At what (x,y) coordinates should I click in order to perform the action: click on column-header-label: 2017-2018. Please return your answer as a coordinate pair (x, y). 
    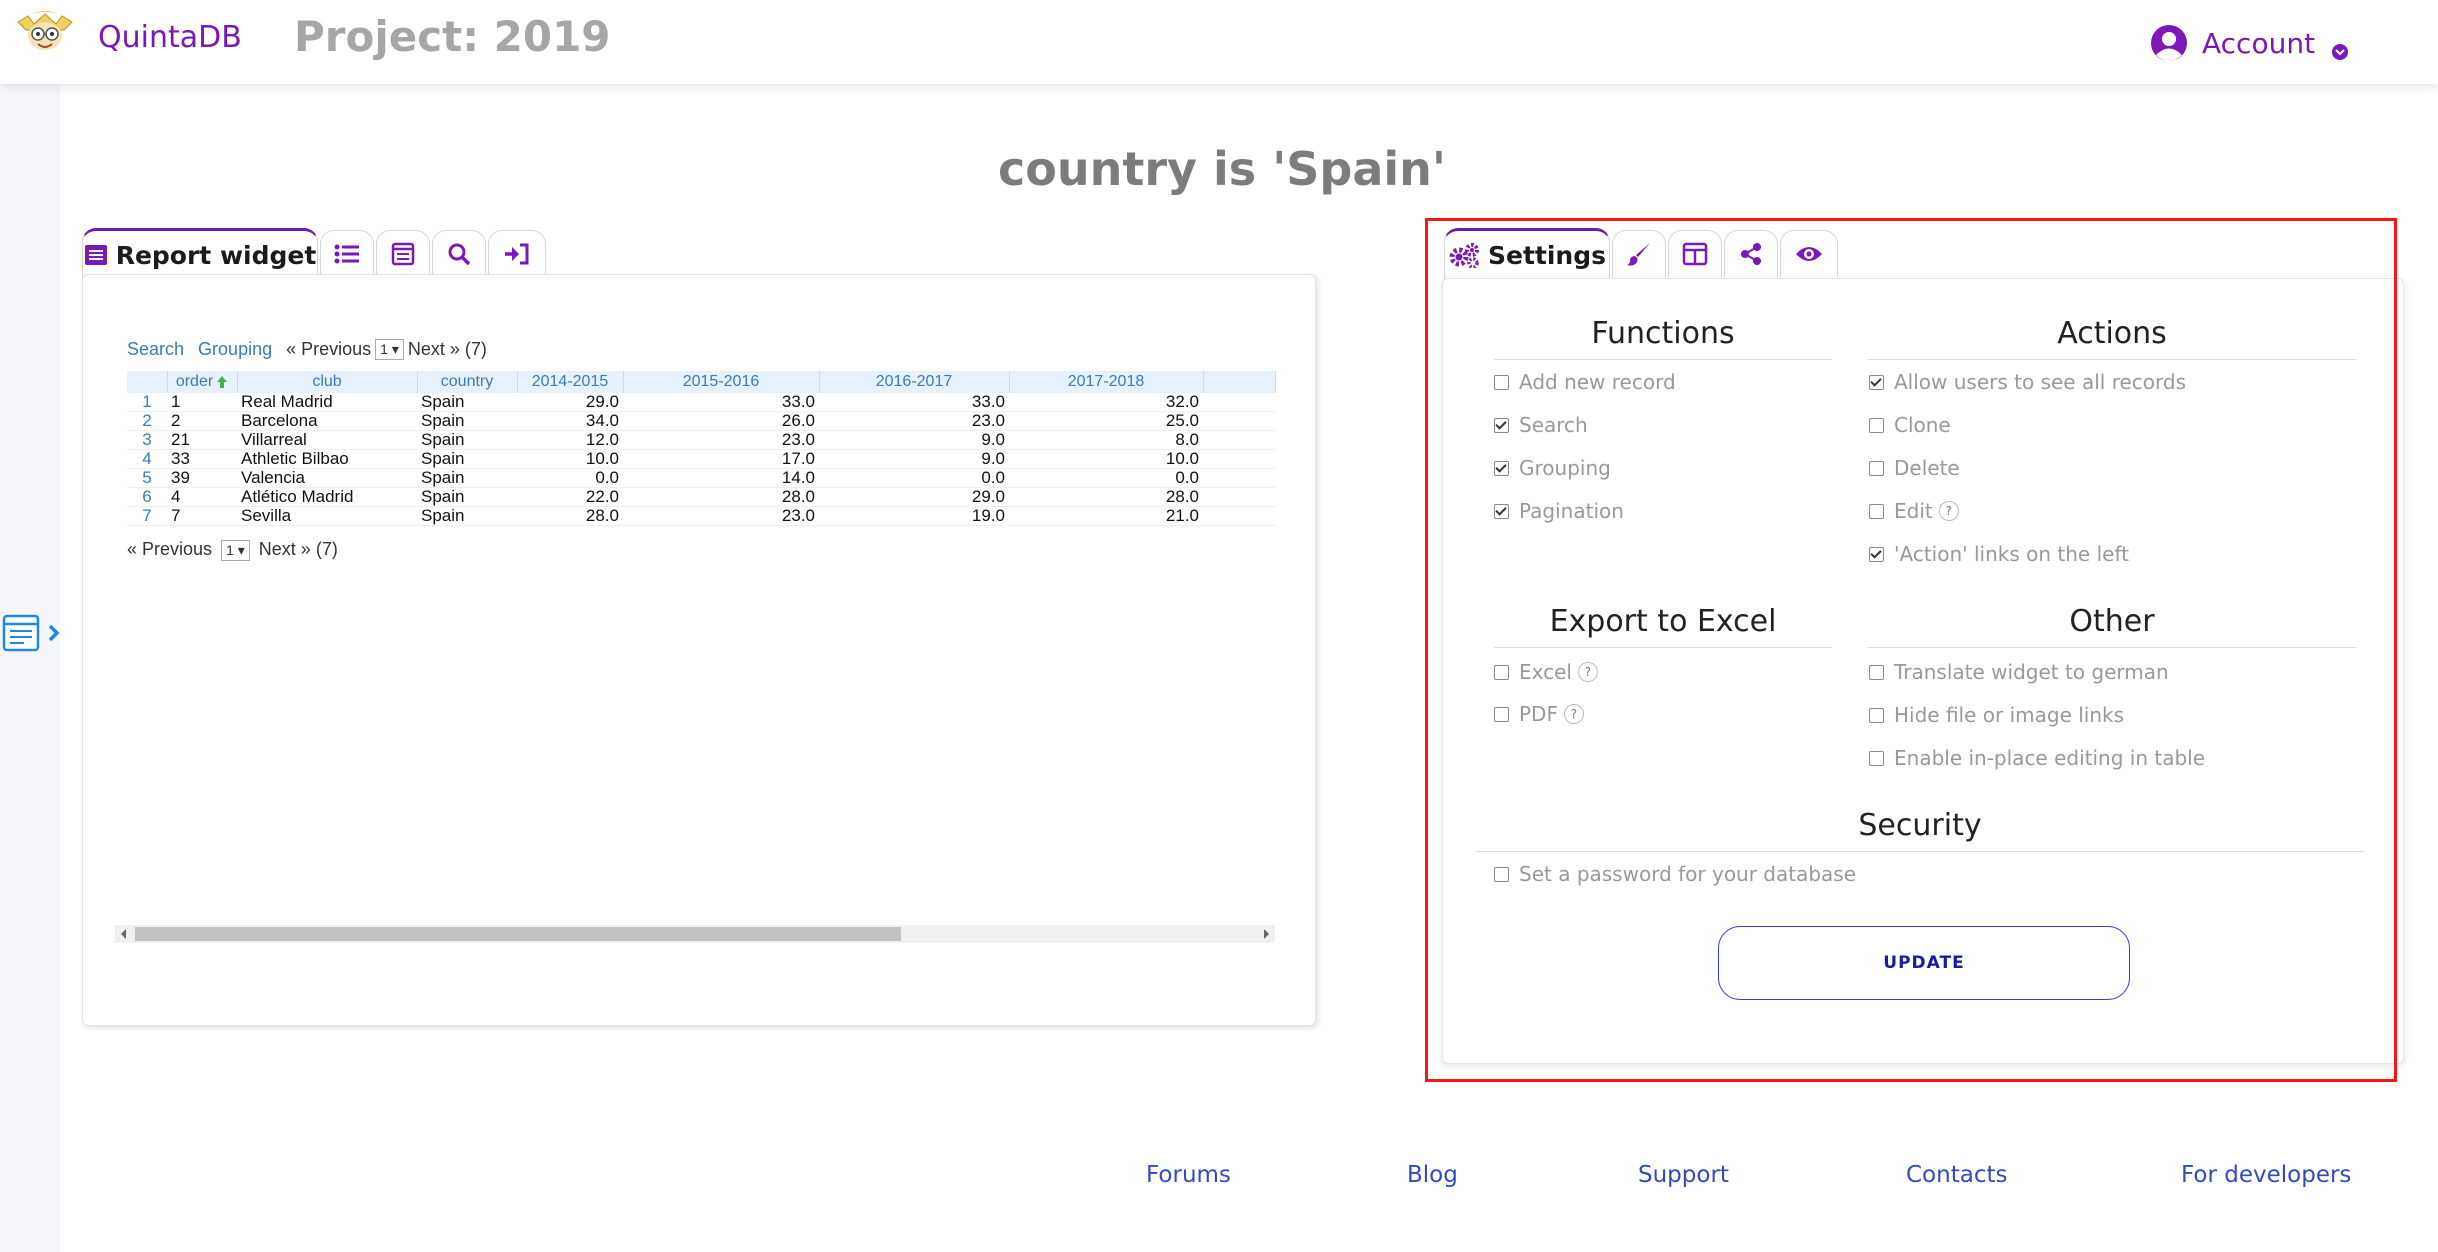
    Looking at the image, I should click on (1106, 381).